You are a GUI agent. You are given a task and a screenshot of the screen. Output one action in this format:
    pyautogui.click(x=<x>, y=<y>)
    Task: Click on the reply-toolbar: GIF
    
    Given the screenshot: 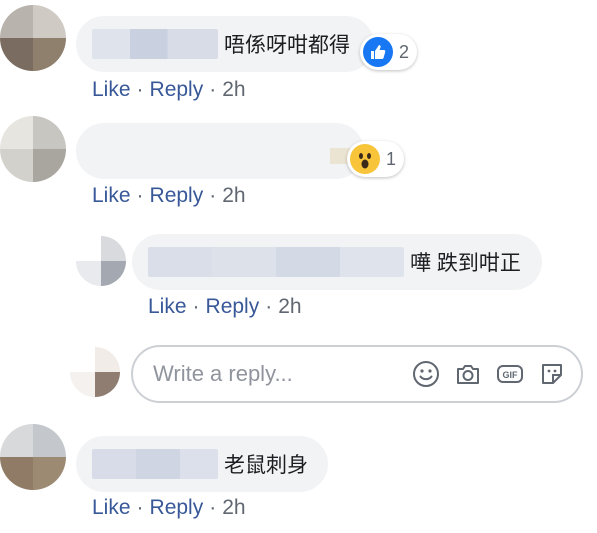 What is the action you would take?
    pyautogui.click(x=489, y=374)
    